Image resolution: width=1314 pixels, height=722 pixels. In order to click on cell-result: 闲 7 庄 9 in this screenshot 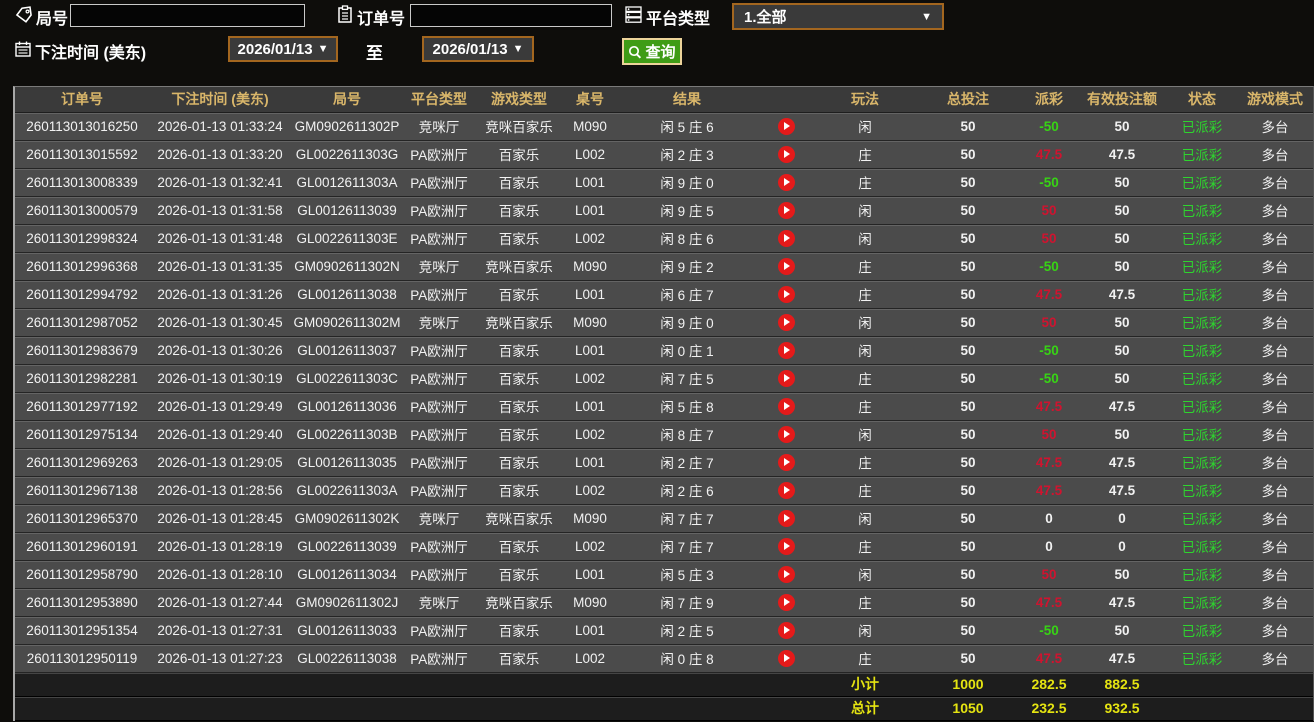, I will do `click(687, 602)`.